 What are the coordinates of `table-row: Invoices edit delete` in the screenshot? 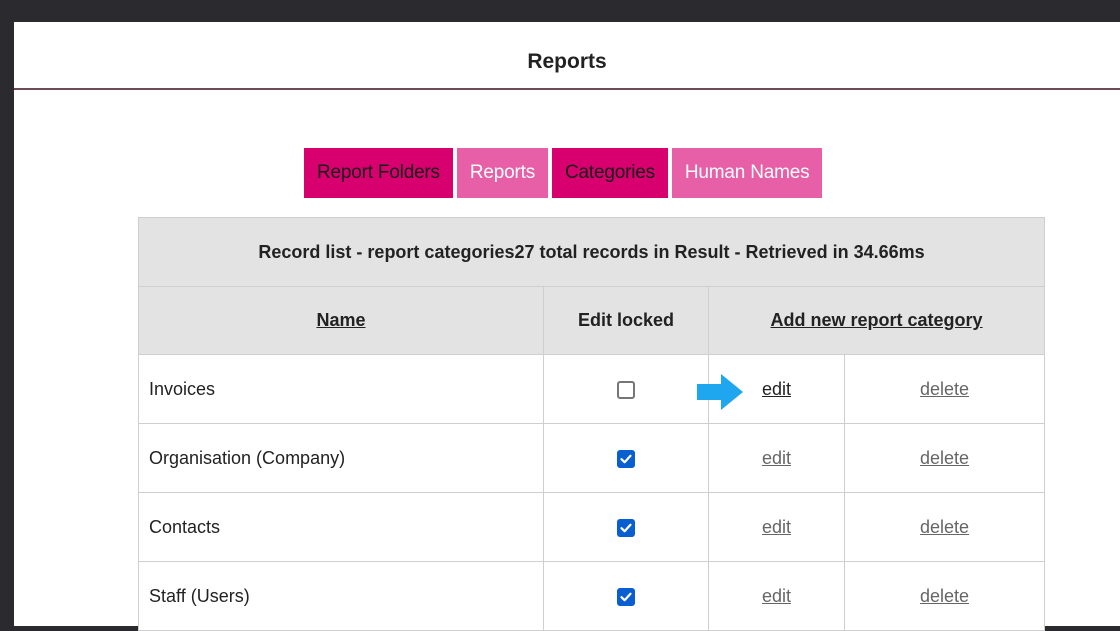 It's located at (592, 389).